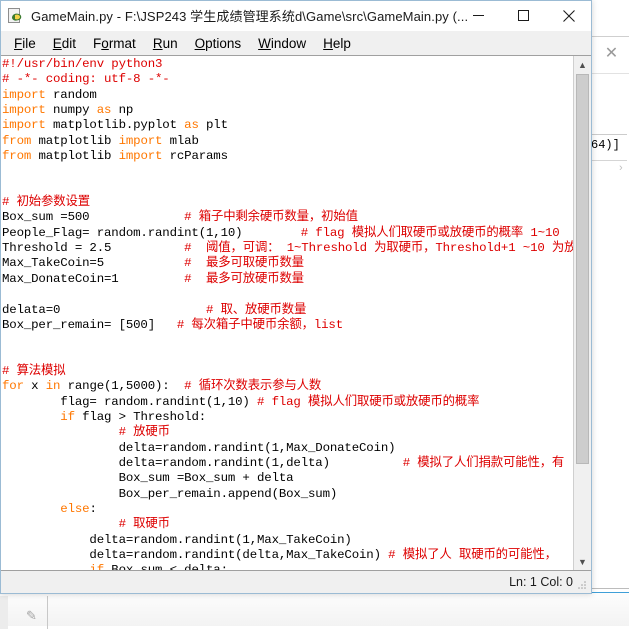 Image resolution: width=629 pixels, height=629 pixels. I want to click on code-token: # 取、放硬币数量, so click(256, 309).